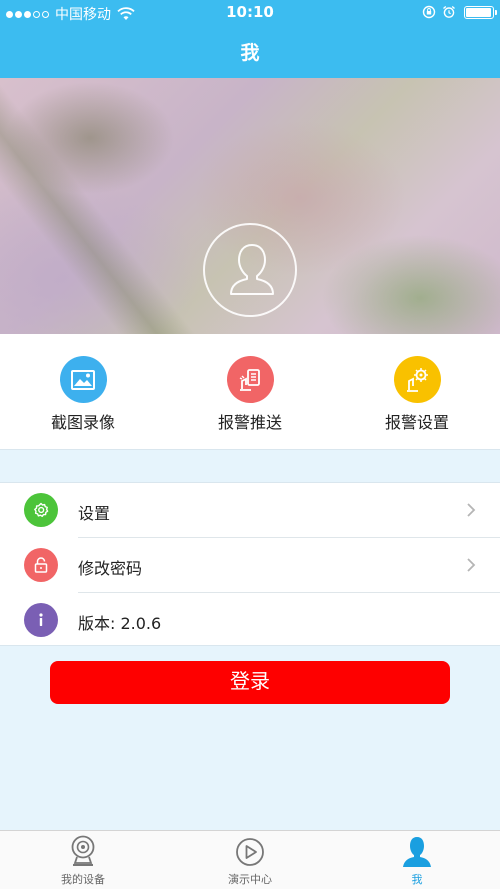  I want to click on avatar, so click(250, 270).